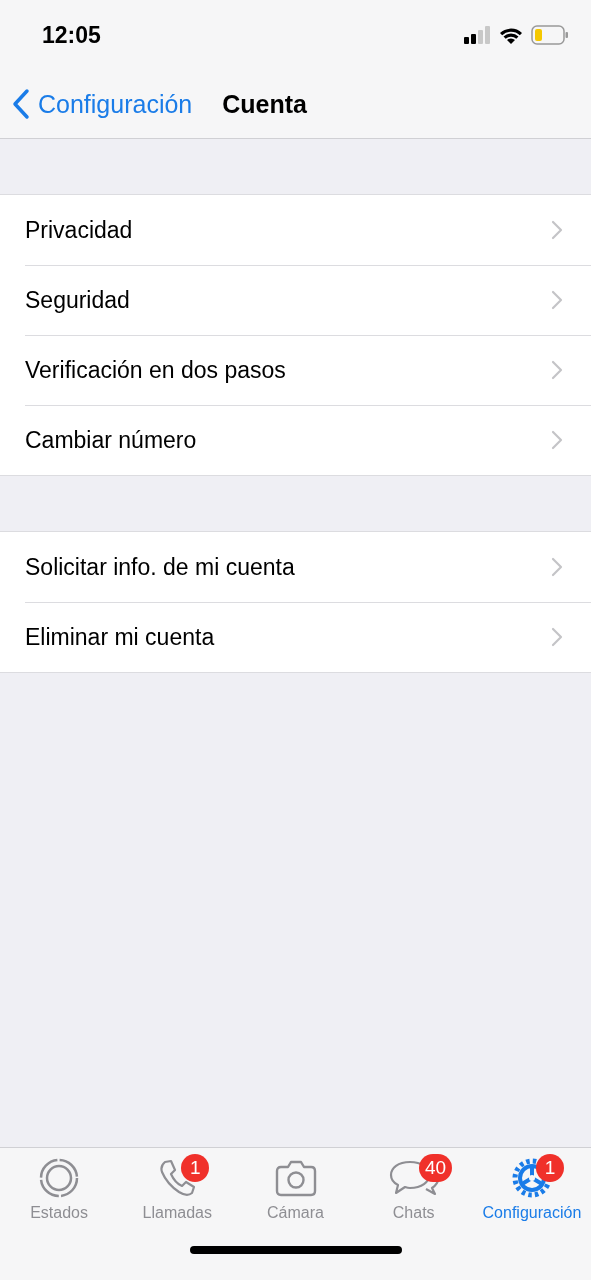 This screenshot has width=591, height=1280. What do you see at coordinates (71, 35) in the screenshot?
I see `clock-time: 12:05` at bounding box center [71, 35].